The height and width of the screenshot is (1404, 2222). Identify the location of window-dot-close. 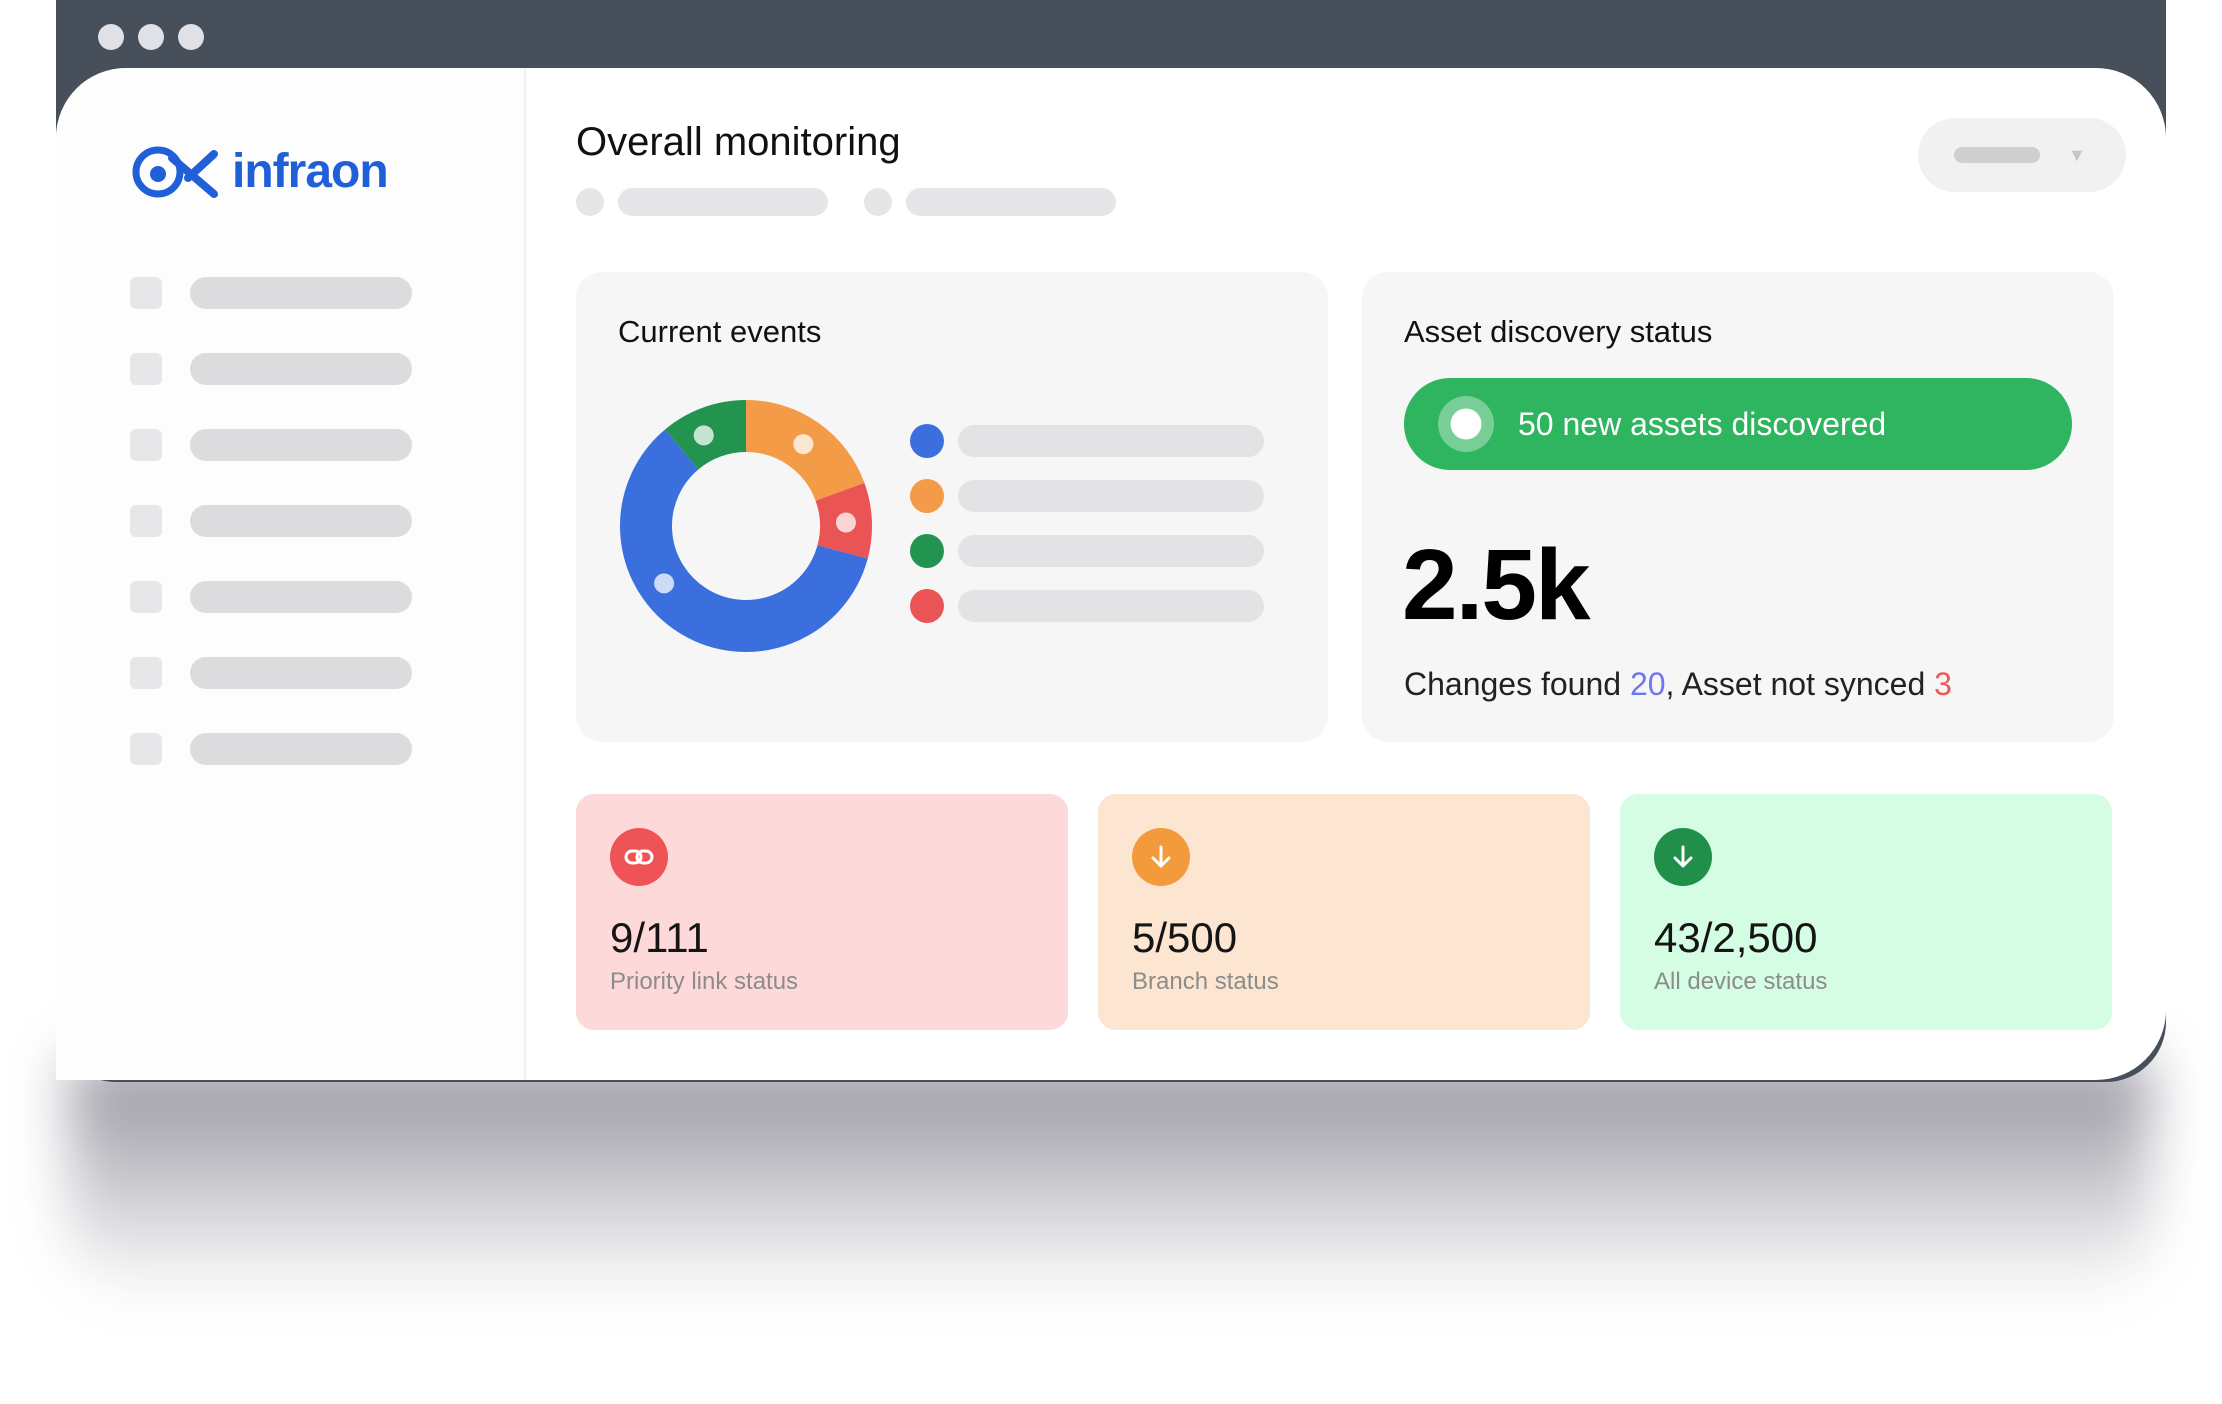
(111, 37).